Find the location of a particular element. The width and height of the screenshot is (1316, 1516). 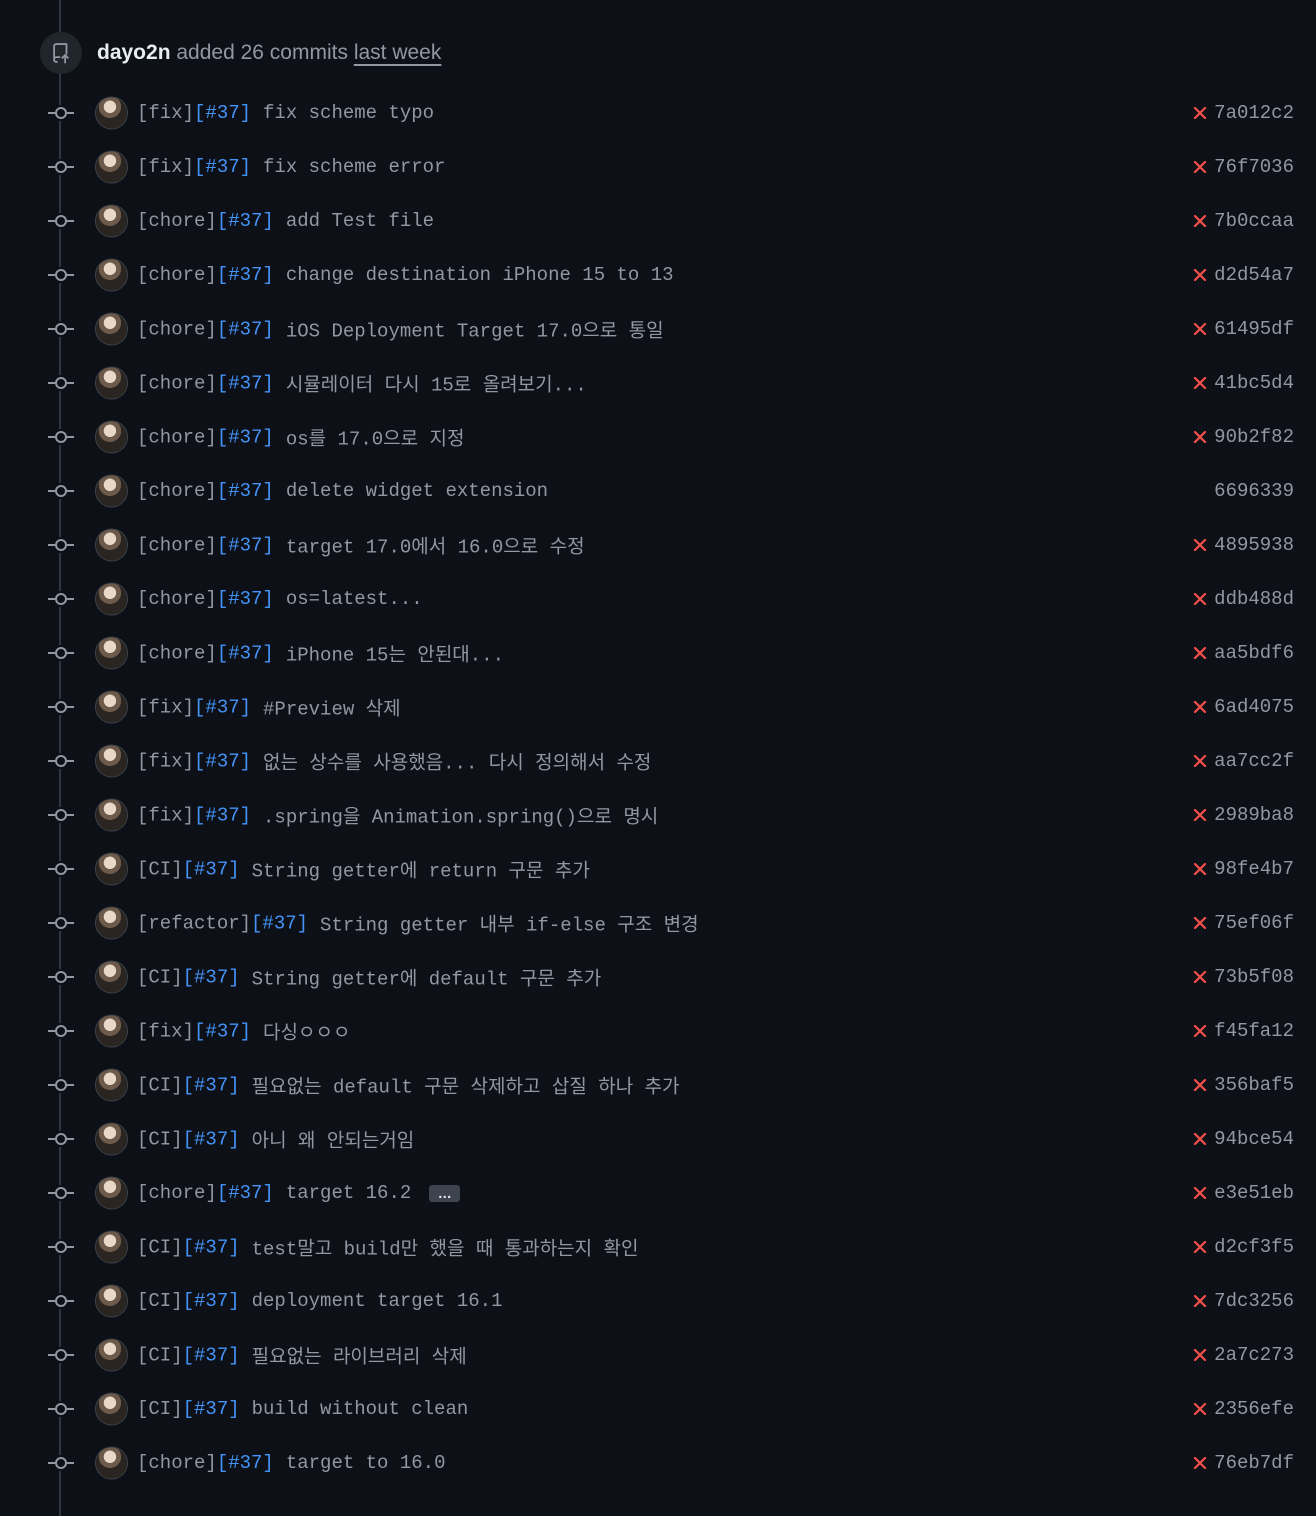

commit-message: [CI] [#37] 필요없는 라이브러리 삭제 is located at coordinates (302, 1355).